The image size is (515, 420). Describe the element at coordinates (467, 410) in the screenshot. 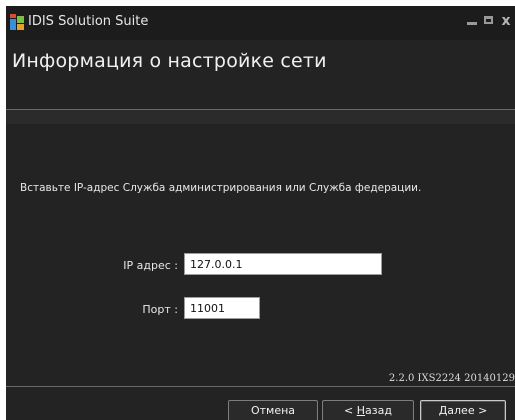

I see `next-button-label: алее >` at that location.